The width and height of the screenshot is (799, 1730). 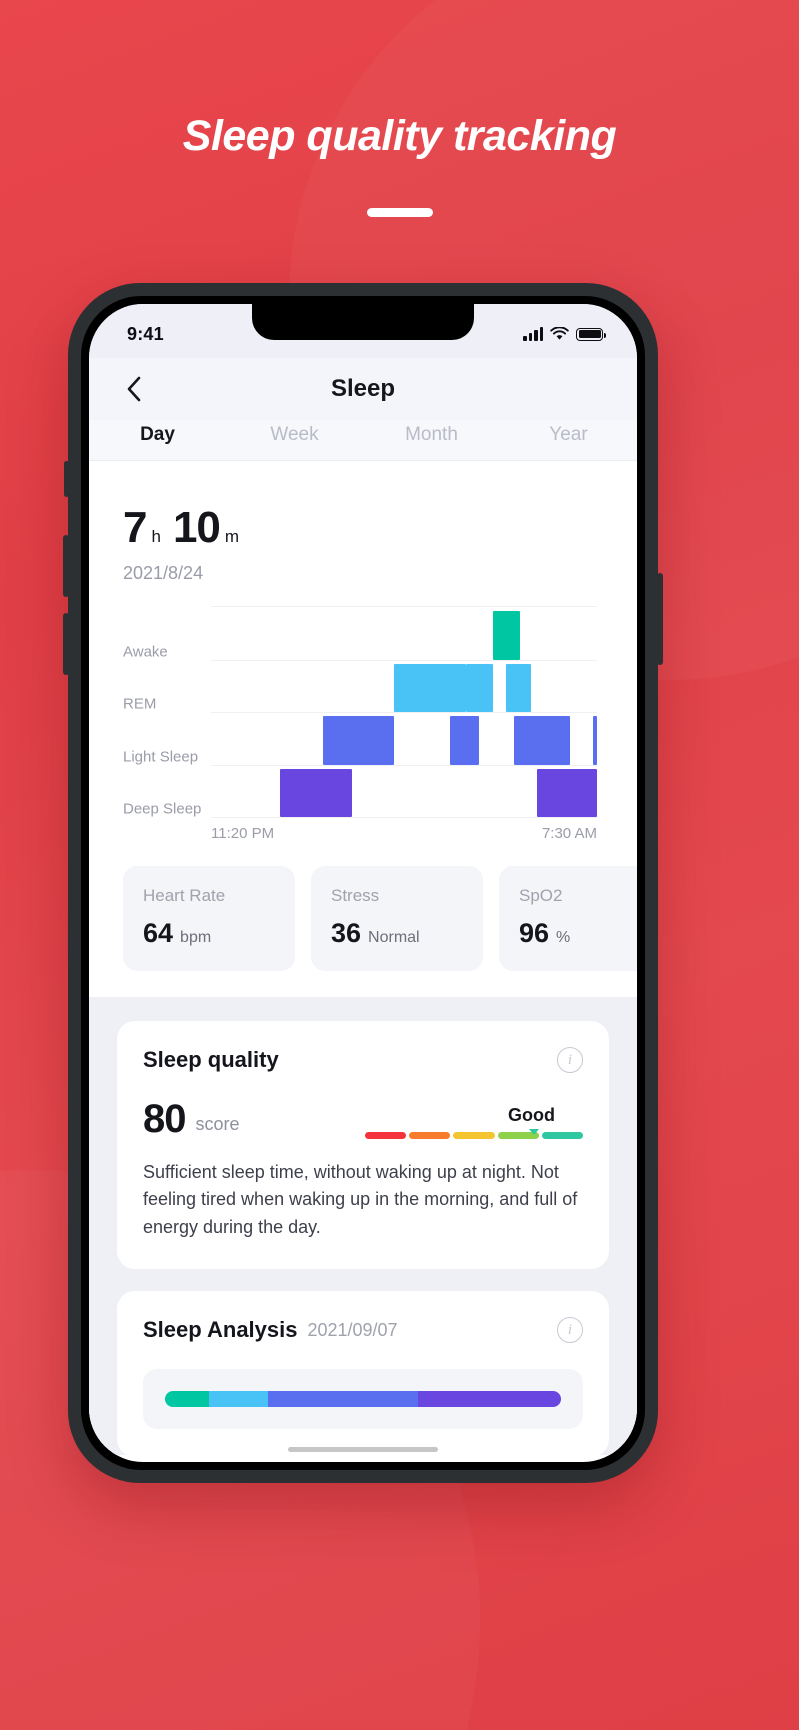 What do you see at coordinates (184, 895) in the screenshot?
I see `metric-label: Heart Rate` at bounding box center [184, 895].